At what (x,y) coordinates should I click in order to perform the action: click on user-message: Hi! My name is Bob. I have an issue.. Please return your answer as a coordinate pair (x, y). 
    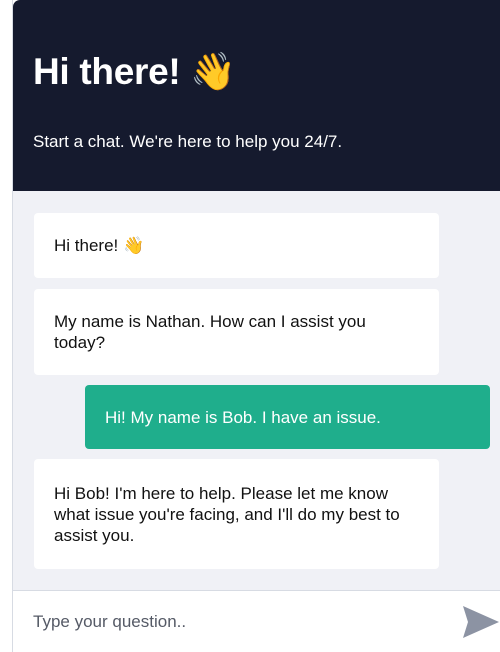
    Looking at the image, I should click on (287, 417).